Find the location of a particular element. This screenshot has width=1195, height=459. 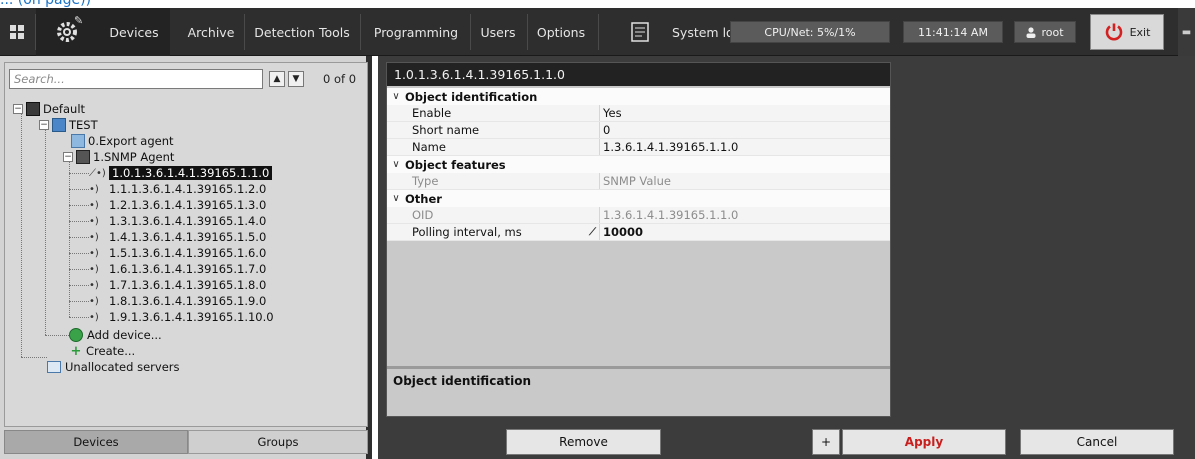

snmp-value-icon: ⟋•) is located at coordinates (97, 173).